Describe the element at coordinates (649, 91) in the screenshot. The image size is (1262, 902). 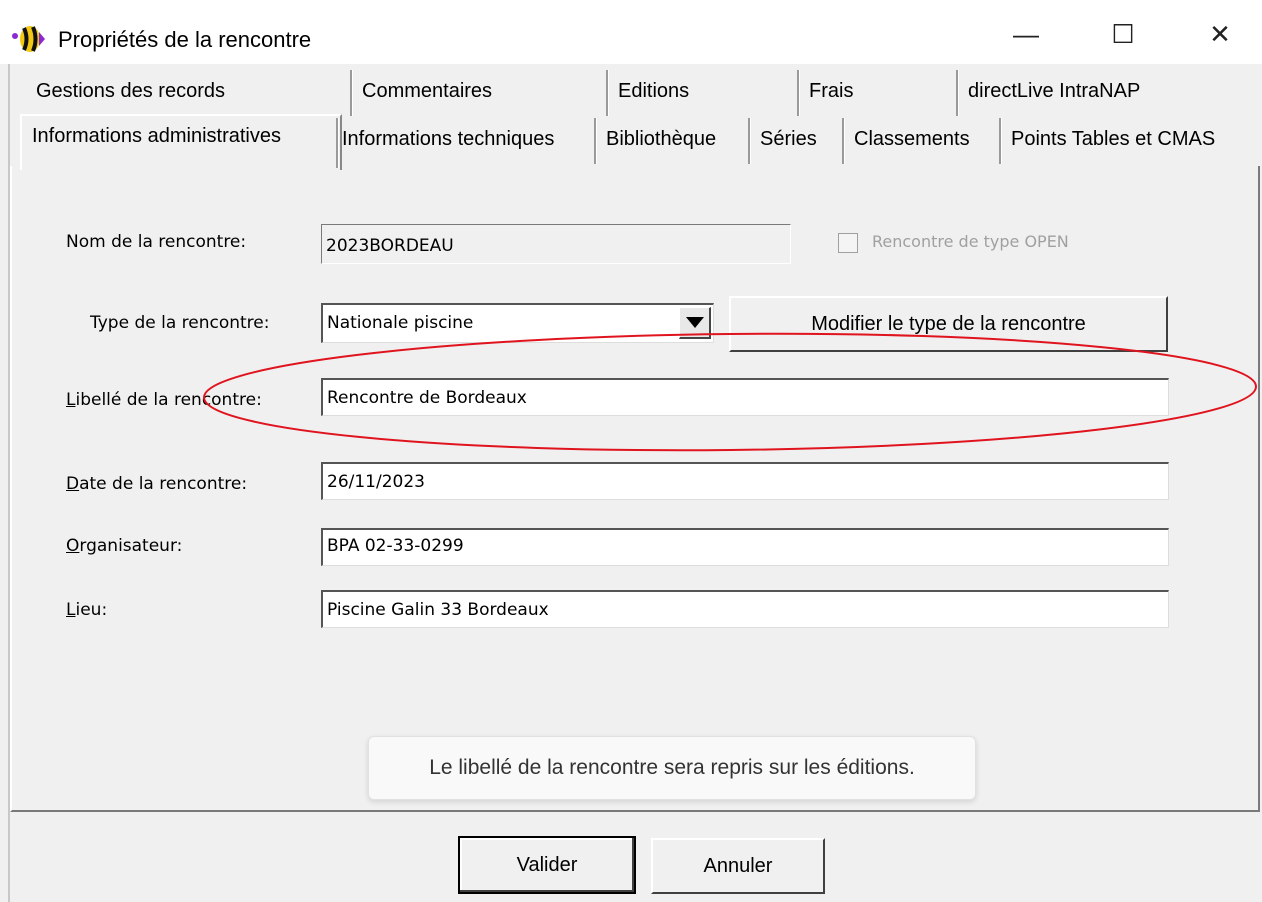
I see `tab-editions: Editions` at that location.